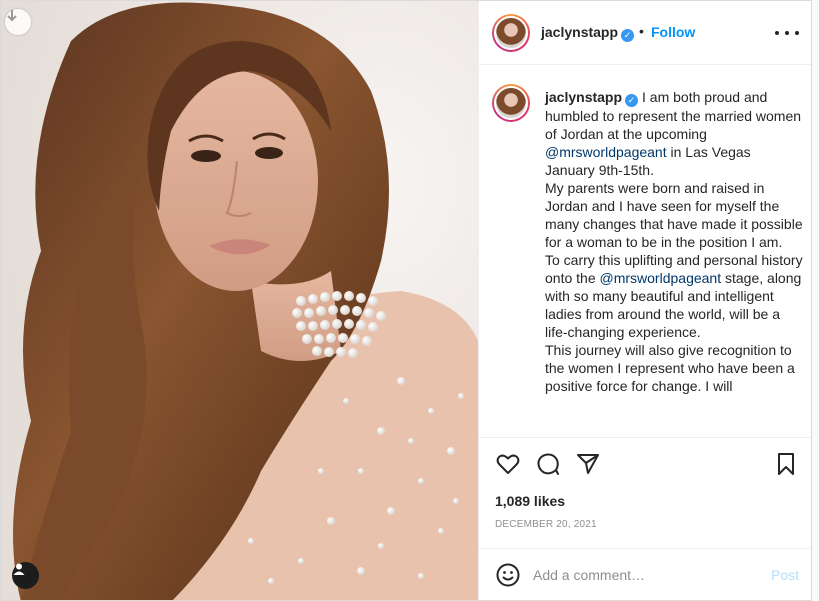 The width and height of the screenshot is (819, 601). Describe the element at coordinates (777, 33) in the screenshot. I see `more-options-icon` at that location.